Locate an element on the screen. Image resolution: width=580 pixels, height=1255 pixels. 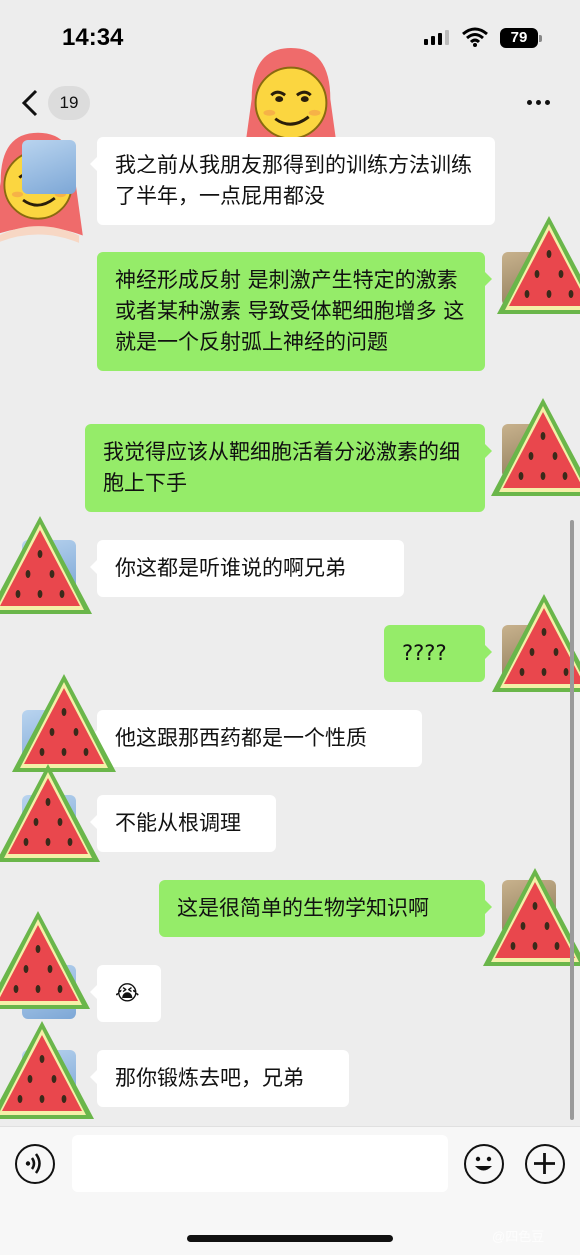
message-input is located at coordinates (260, 1163).